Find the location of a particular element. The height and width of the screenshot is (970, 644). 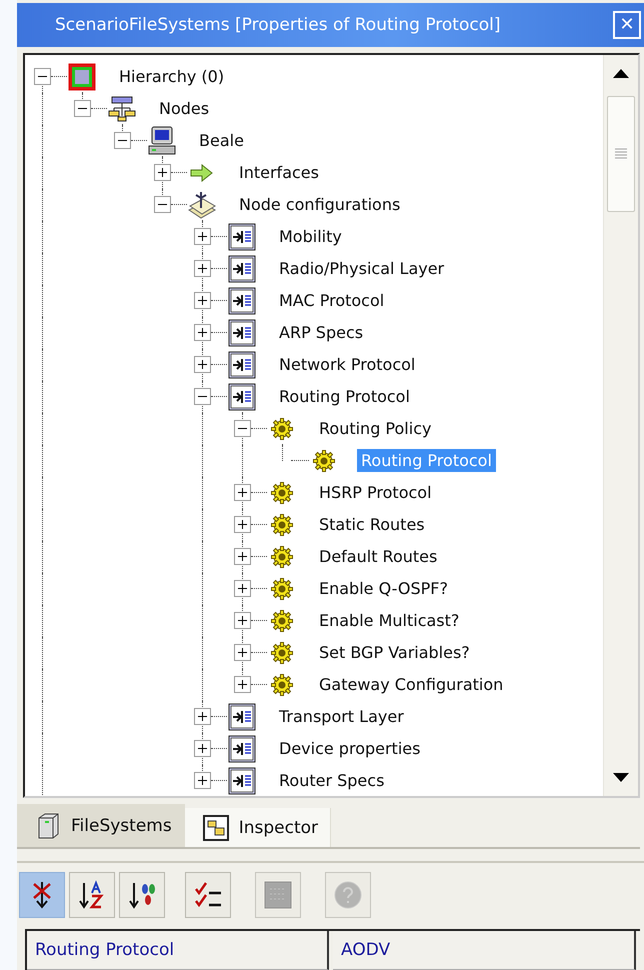

tab: FileSystems is located at coordinates (101, 826).